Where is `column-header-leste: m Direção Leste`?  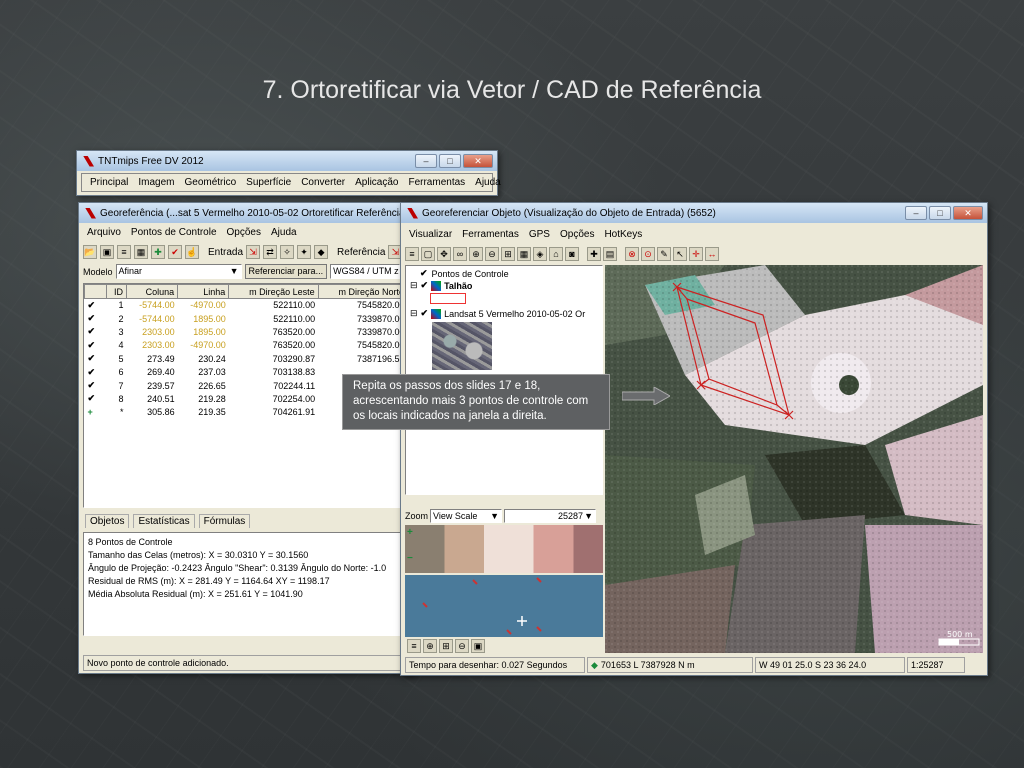
column-header-leste: m Direção Leste is located at coordinates (273, 291).